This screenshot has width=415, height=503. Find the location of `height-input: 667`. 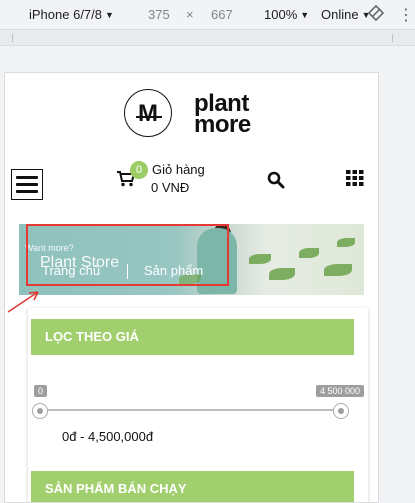

height-input: 667 is located at coordinates (222, 14).